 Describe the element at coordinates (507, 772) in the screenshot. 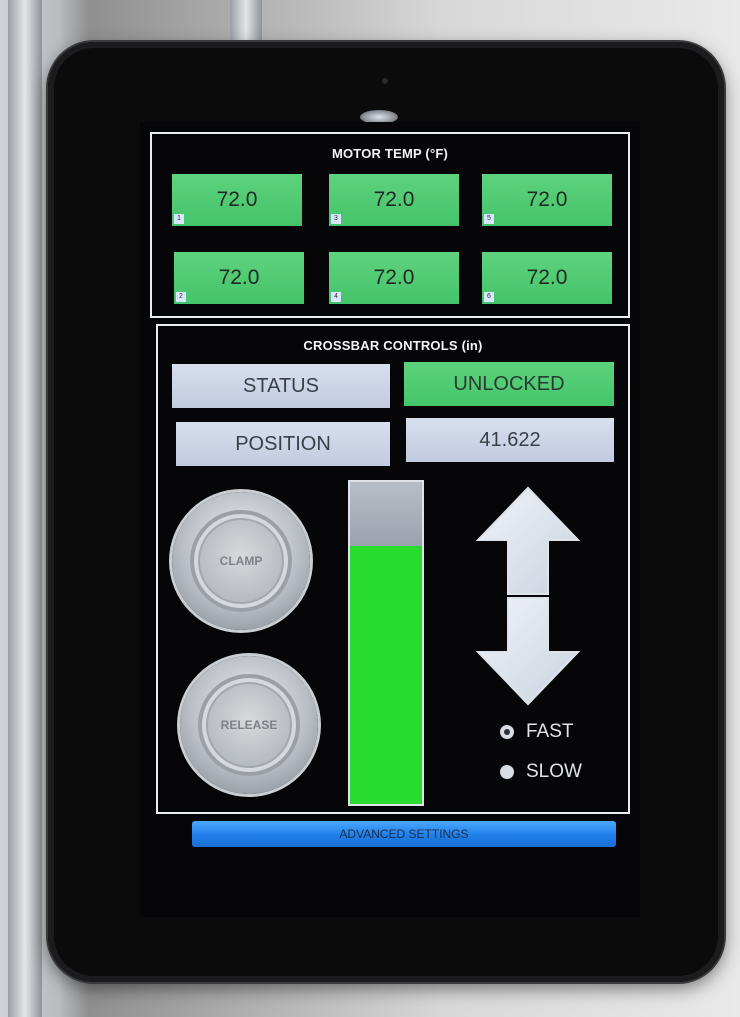

I see `radio-unselected-icon` at that location.